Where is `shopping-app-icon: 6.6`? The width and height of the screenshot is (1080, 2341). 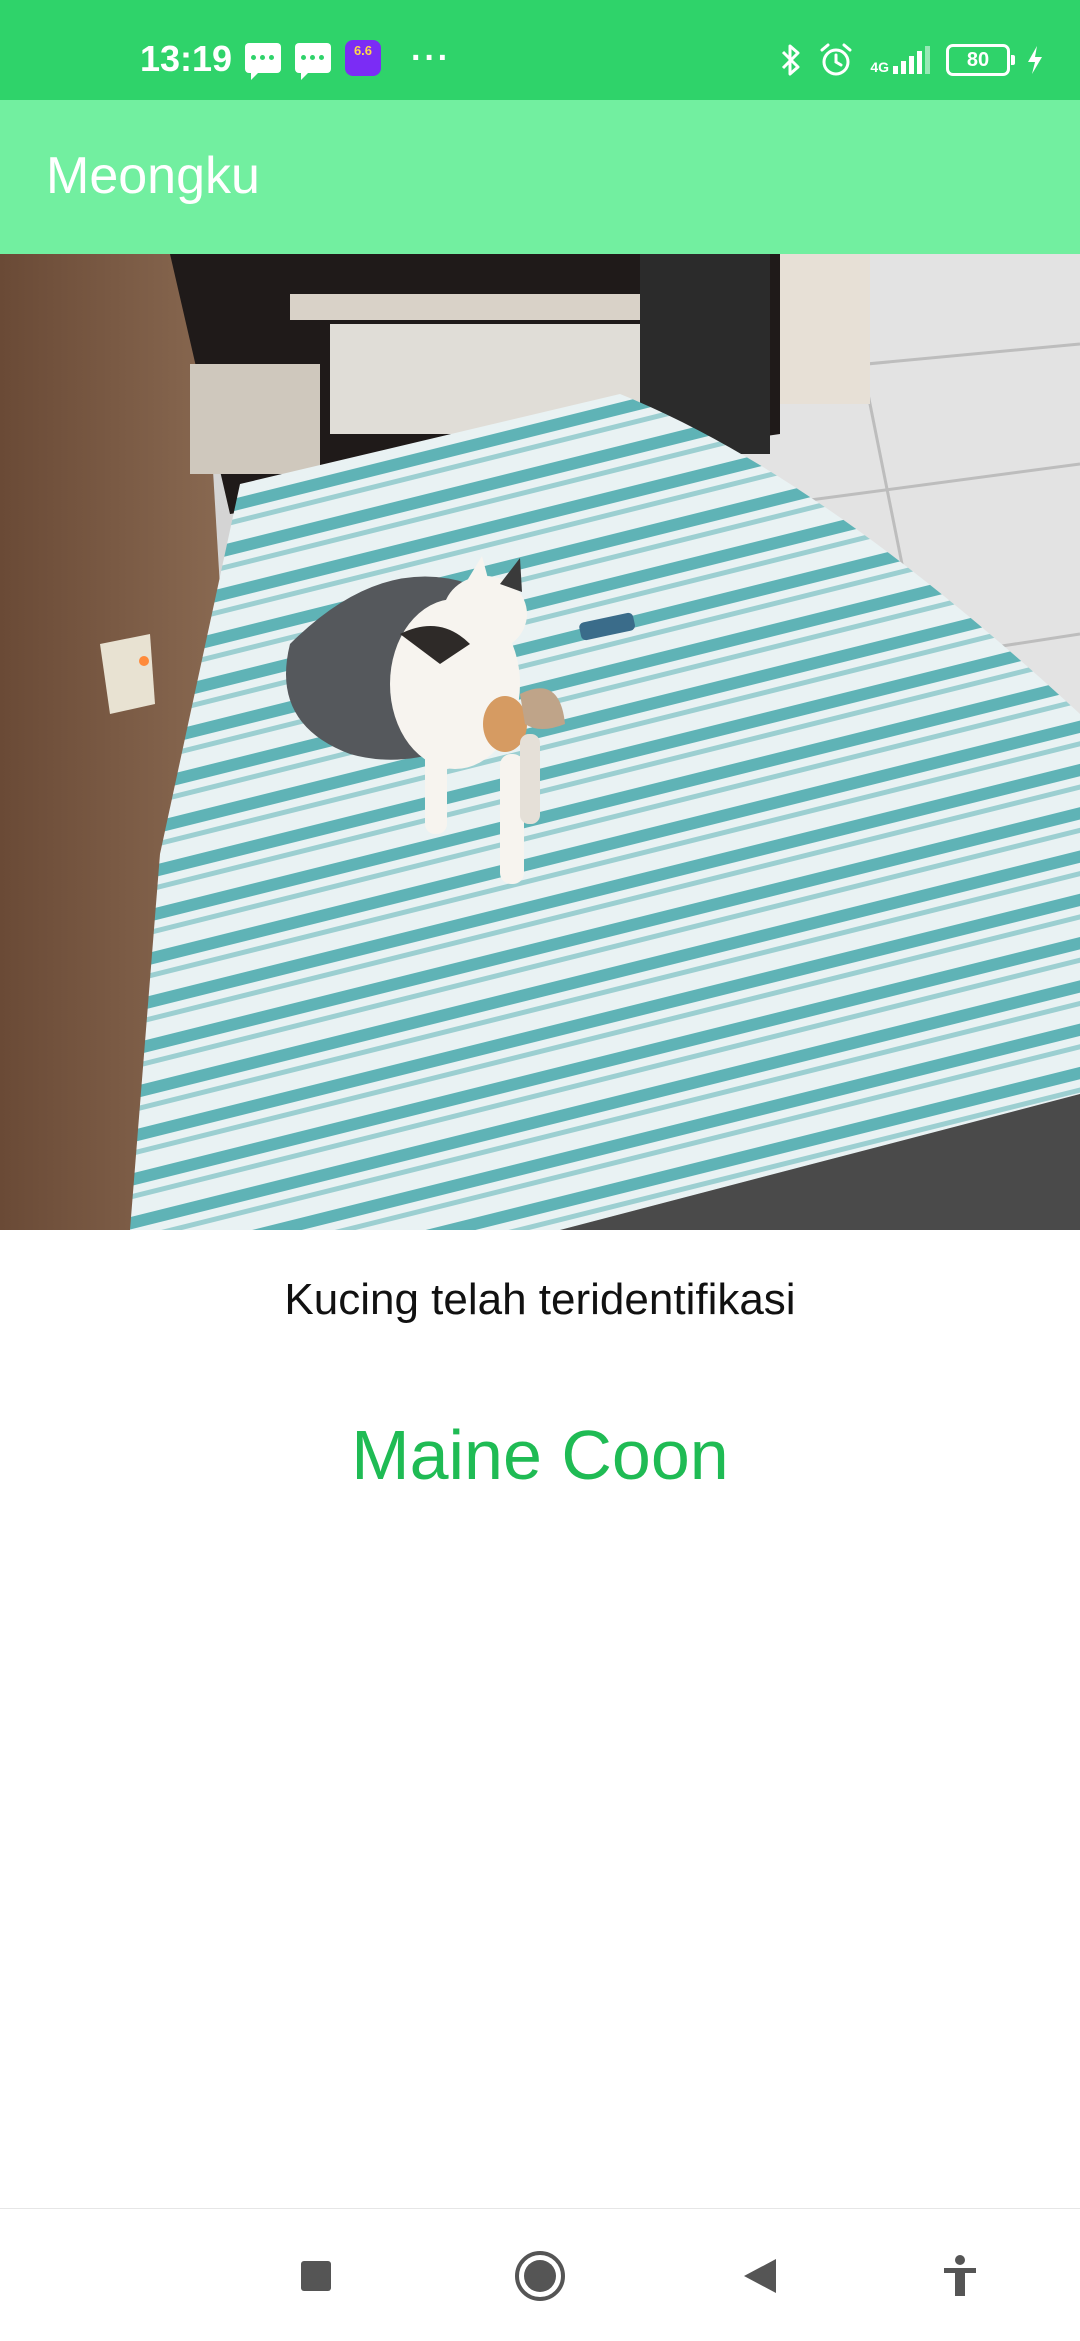 shopping-app-icon: 6.6 is located at coordinates (363, 58).